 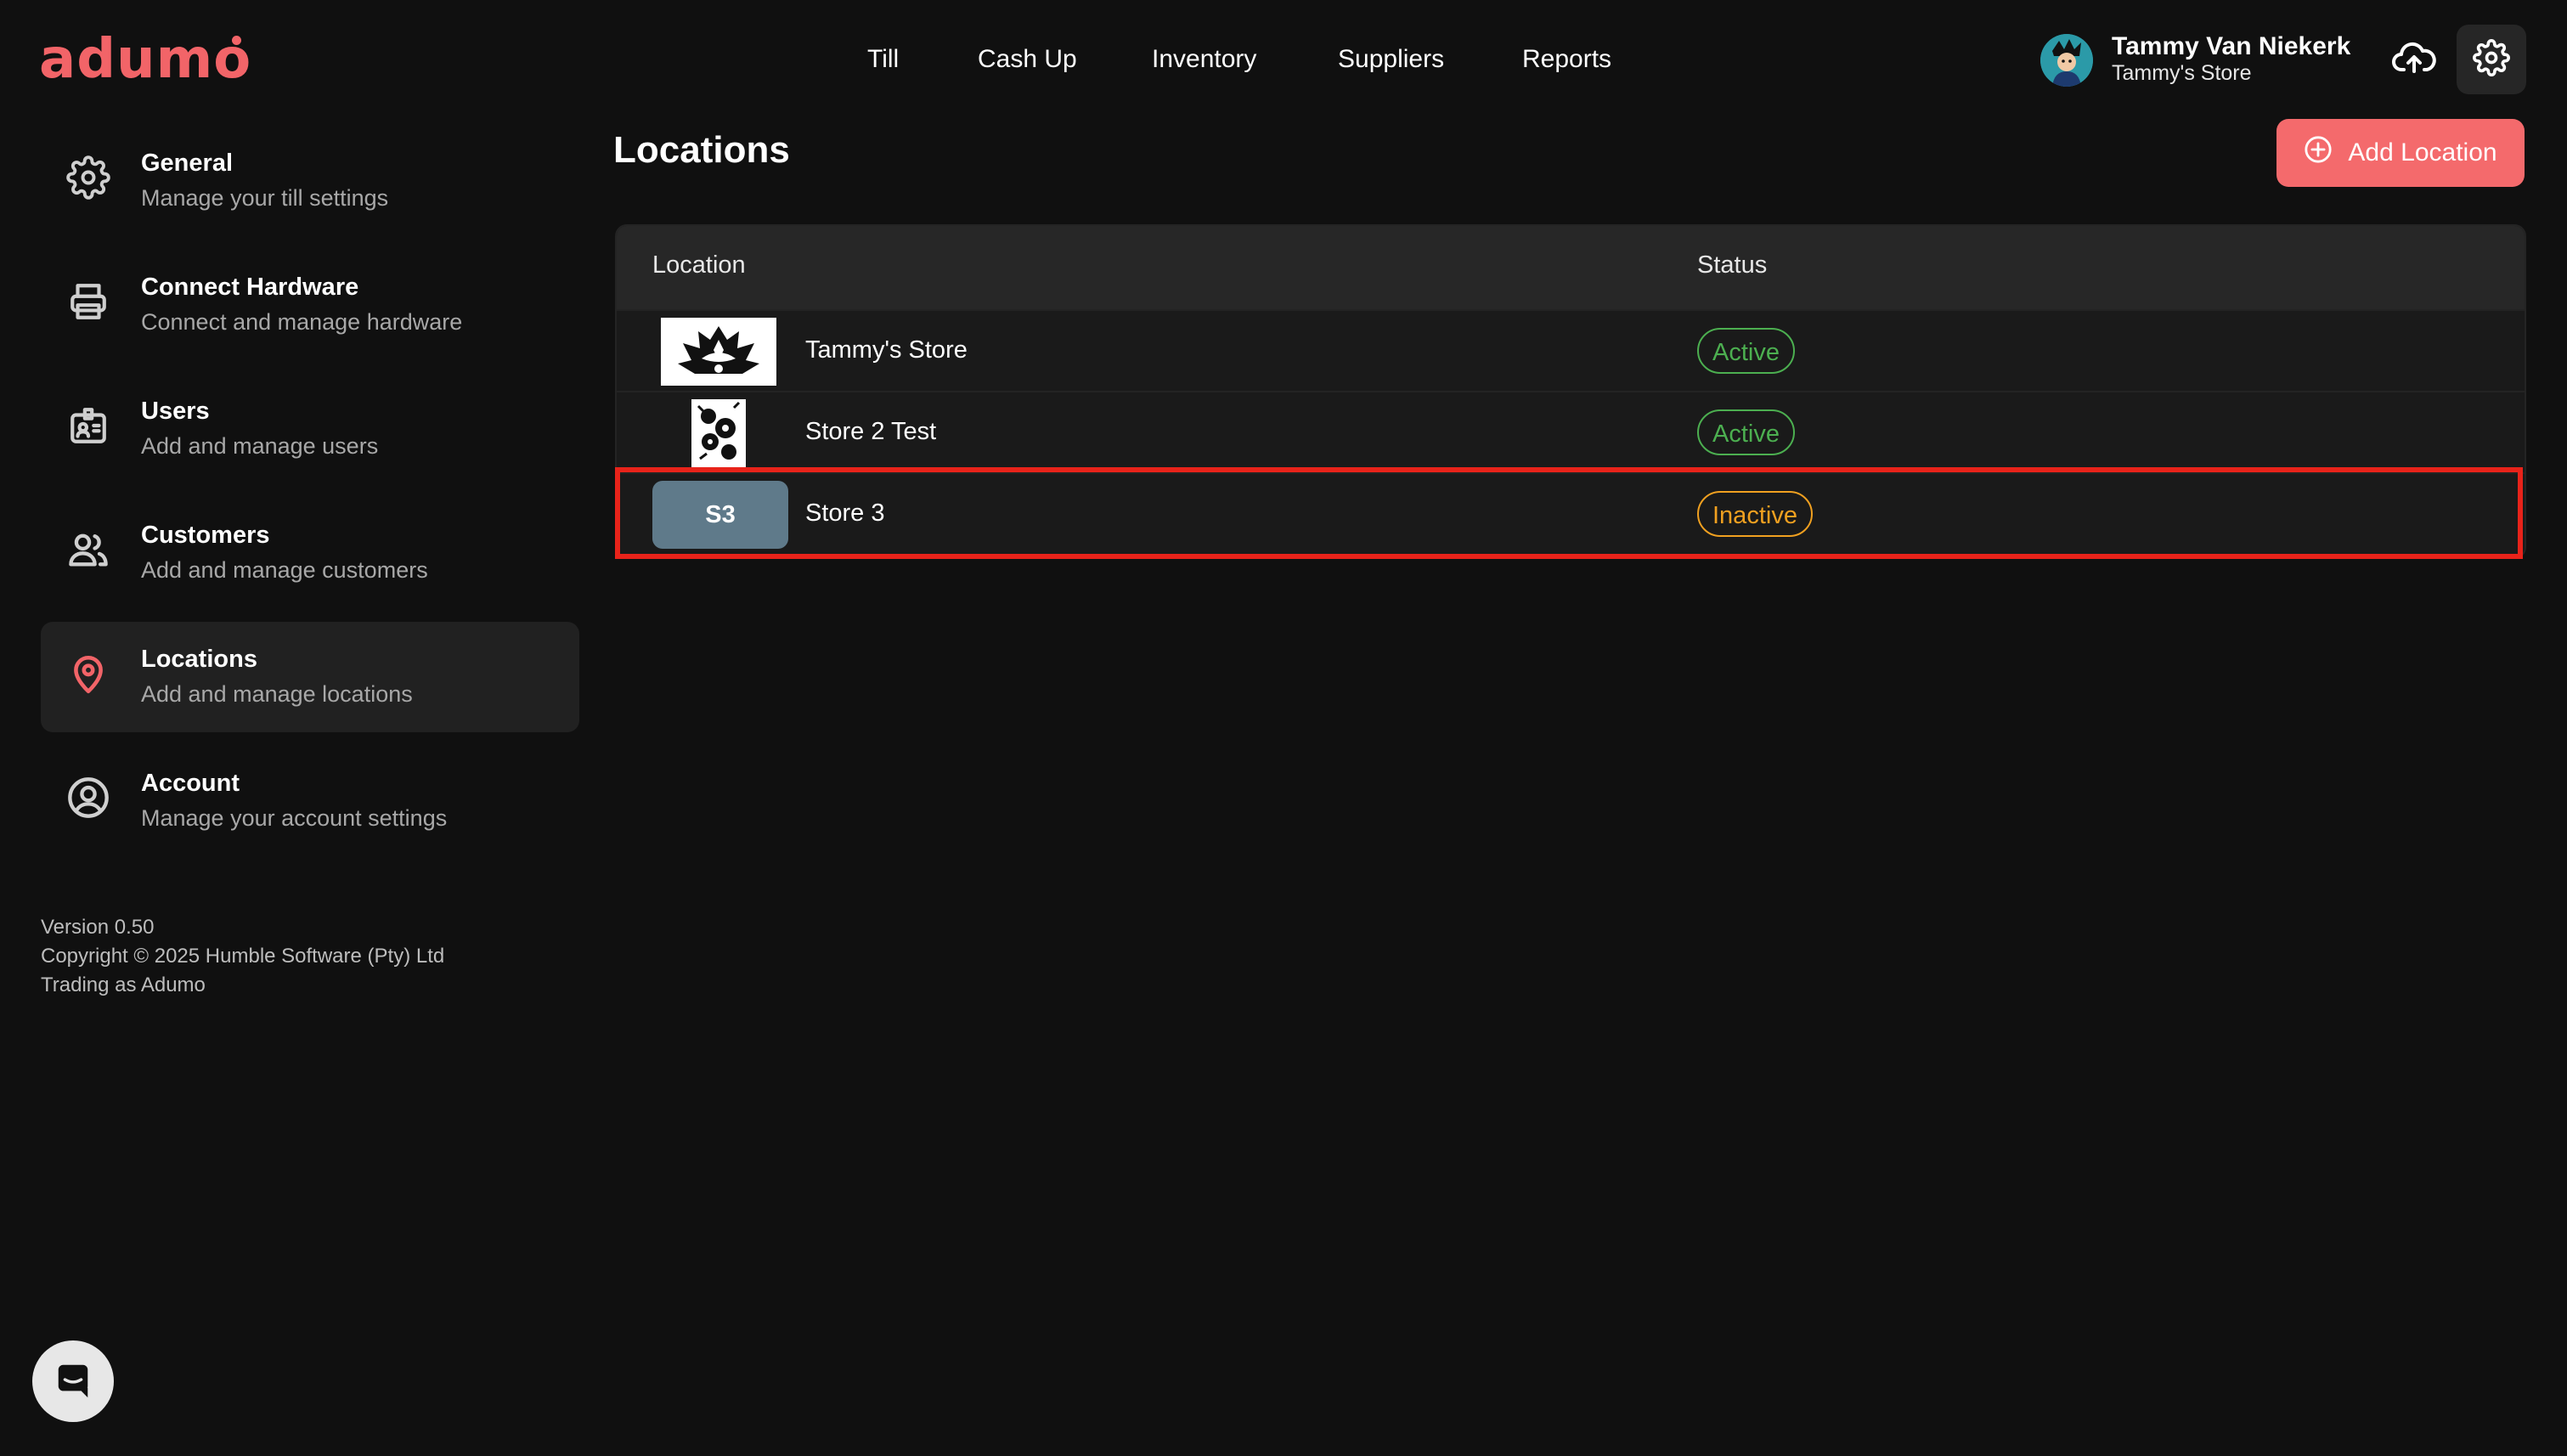 I want to click on table-row: Tammy's Store Active, so click(x=1571, y=351).